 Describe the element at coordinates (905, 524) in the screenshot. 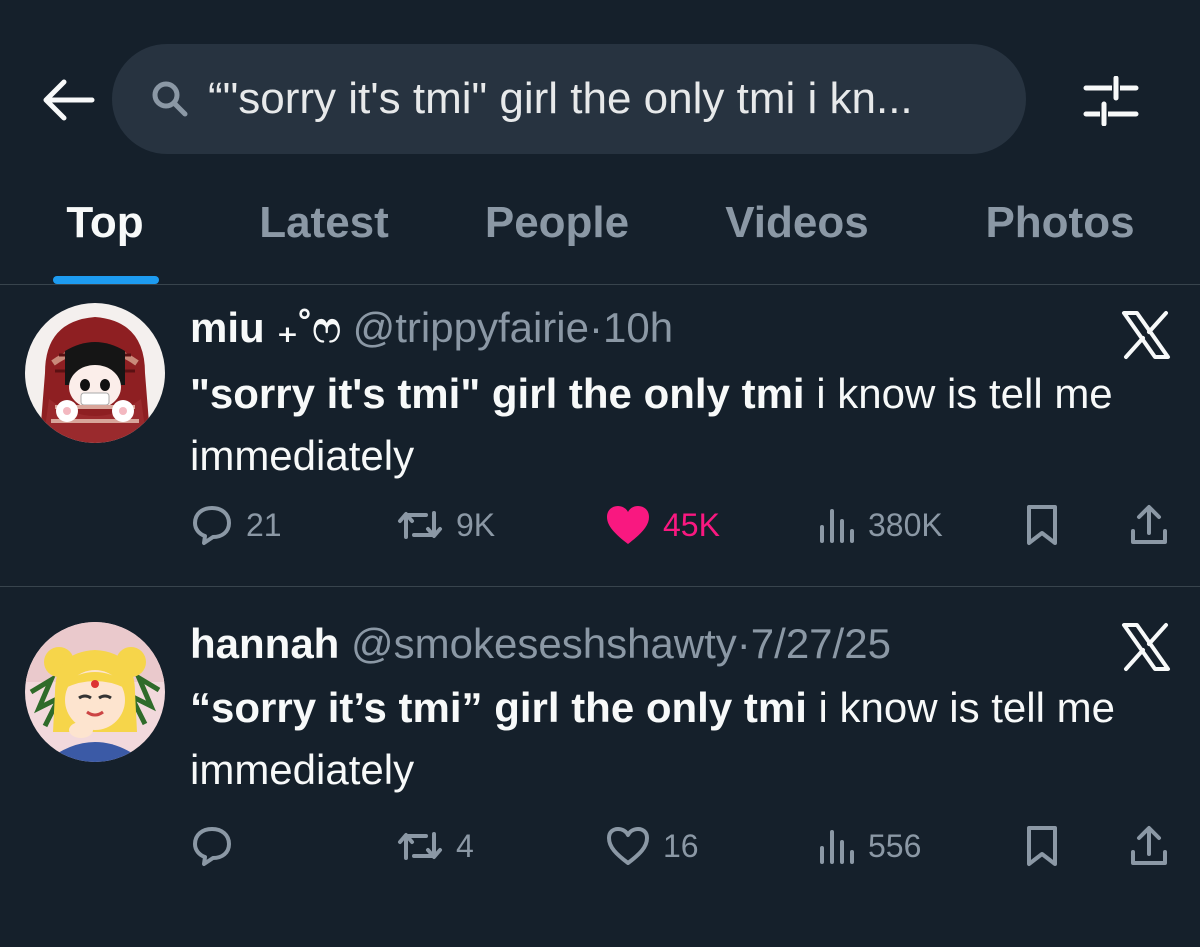

I see `view-count: 380K` at that location.